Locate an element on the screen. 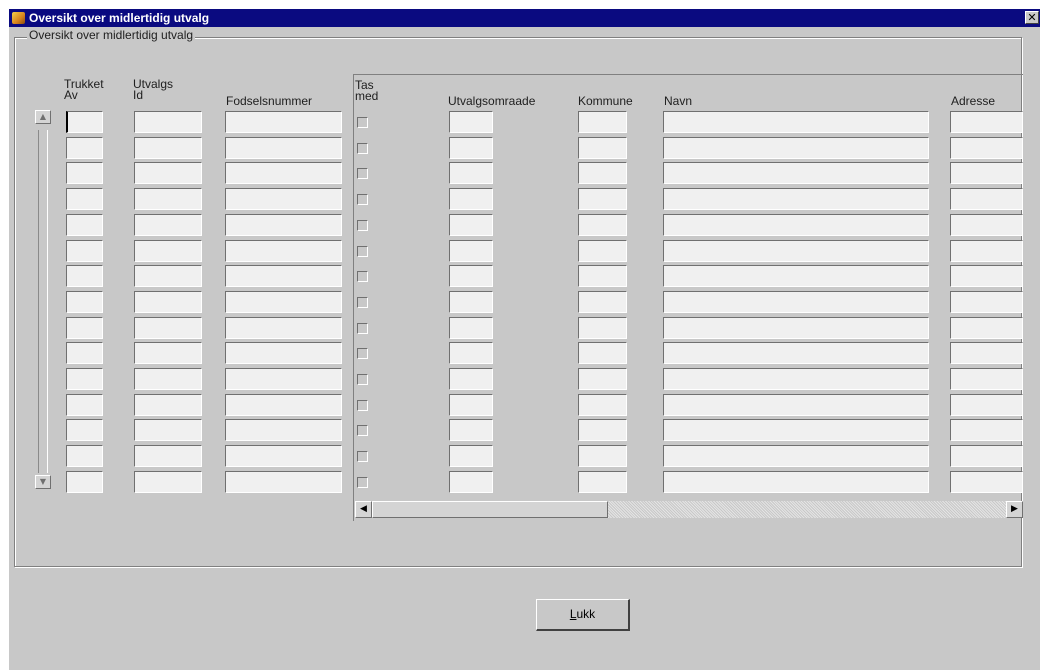 This screenshot has height=670, width=1040. scroll-up-button: ▲ is located at coordinates (43, 117).